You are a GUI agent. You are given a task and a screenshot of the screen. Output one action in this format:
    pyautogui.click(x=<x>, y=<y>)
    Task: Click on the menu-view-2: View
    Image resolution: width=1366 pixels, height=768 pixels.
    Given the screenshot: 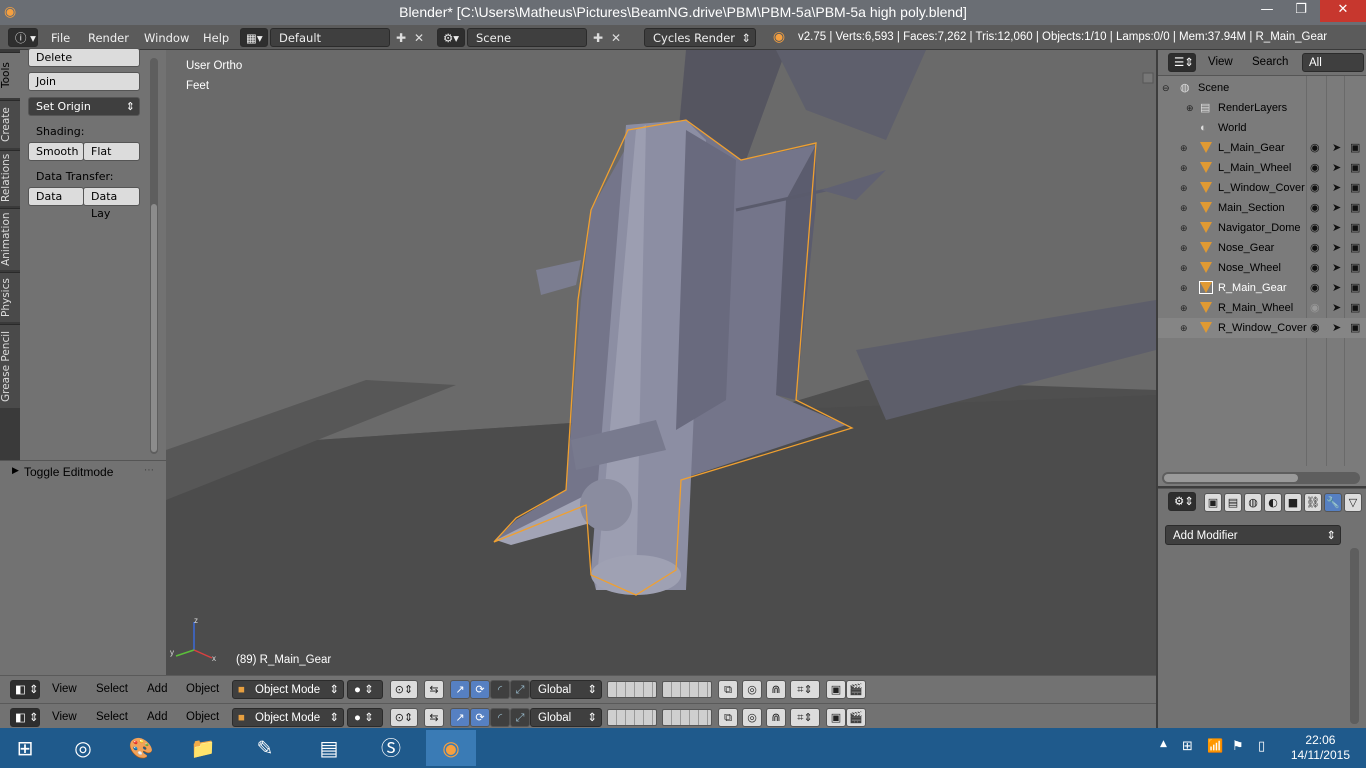 What is the action you would take?
    pyautogui.click(x=64, y=717)
    